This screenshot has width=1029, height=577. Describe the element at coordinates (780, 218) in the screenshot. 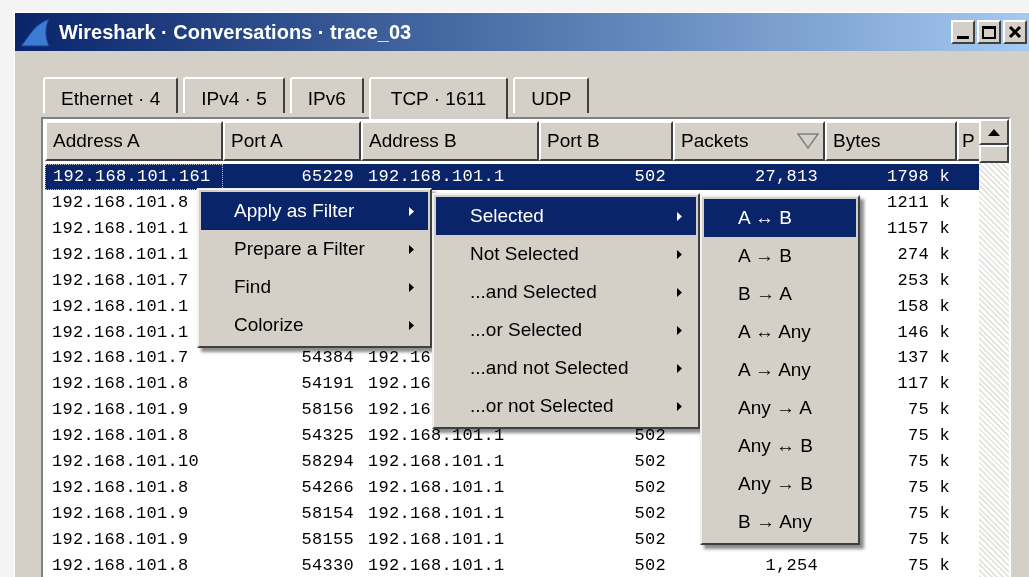

I see `menu-item: A ↔ B` at that location.